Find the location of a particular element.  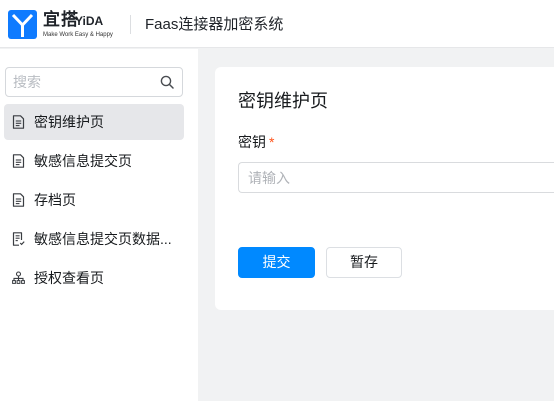

search-icon is located at coordinates (167, 82).